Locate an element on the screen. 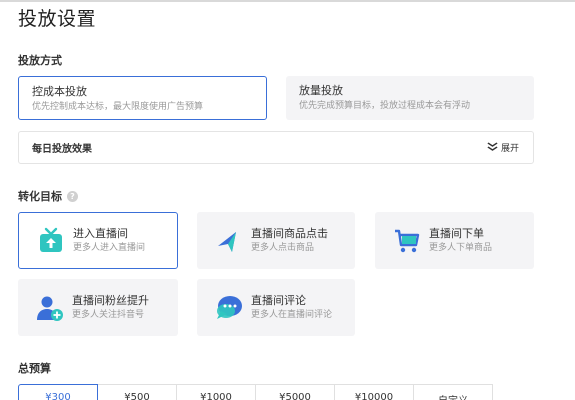  goal-title: 直播间商品点击 is located at coordinates (289, 233).